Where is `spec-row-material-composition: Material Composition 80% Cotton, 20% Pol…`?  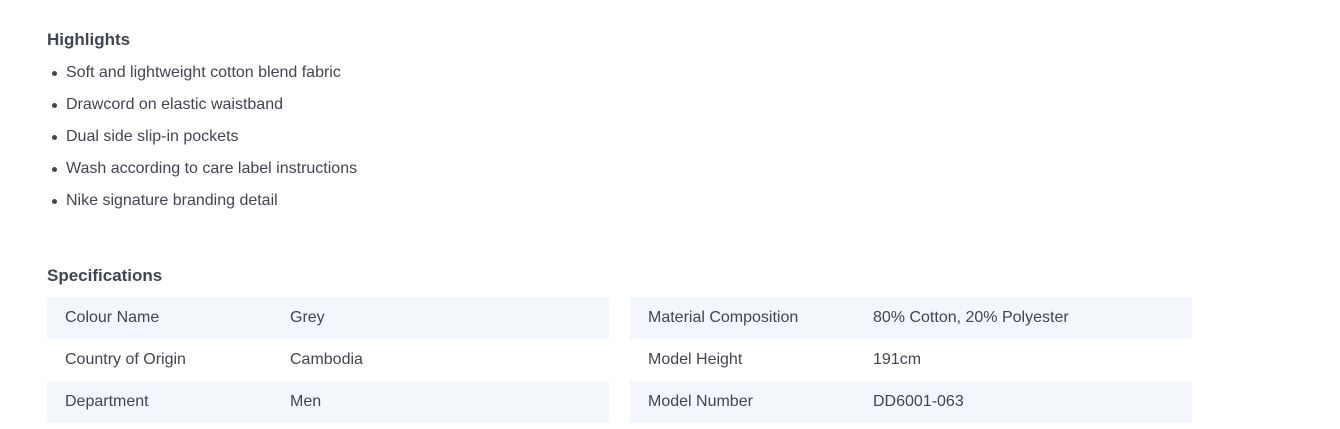 spec-row-material-composition: Material Composition 80% Cotton, 20% Pol… is located at coordinates (911, 318).